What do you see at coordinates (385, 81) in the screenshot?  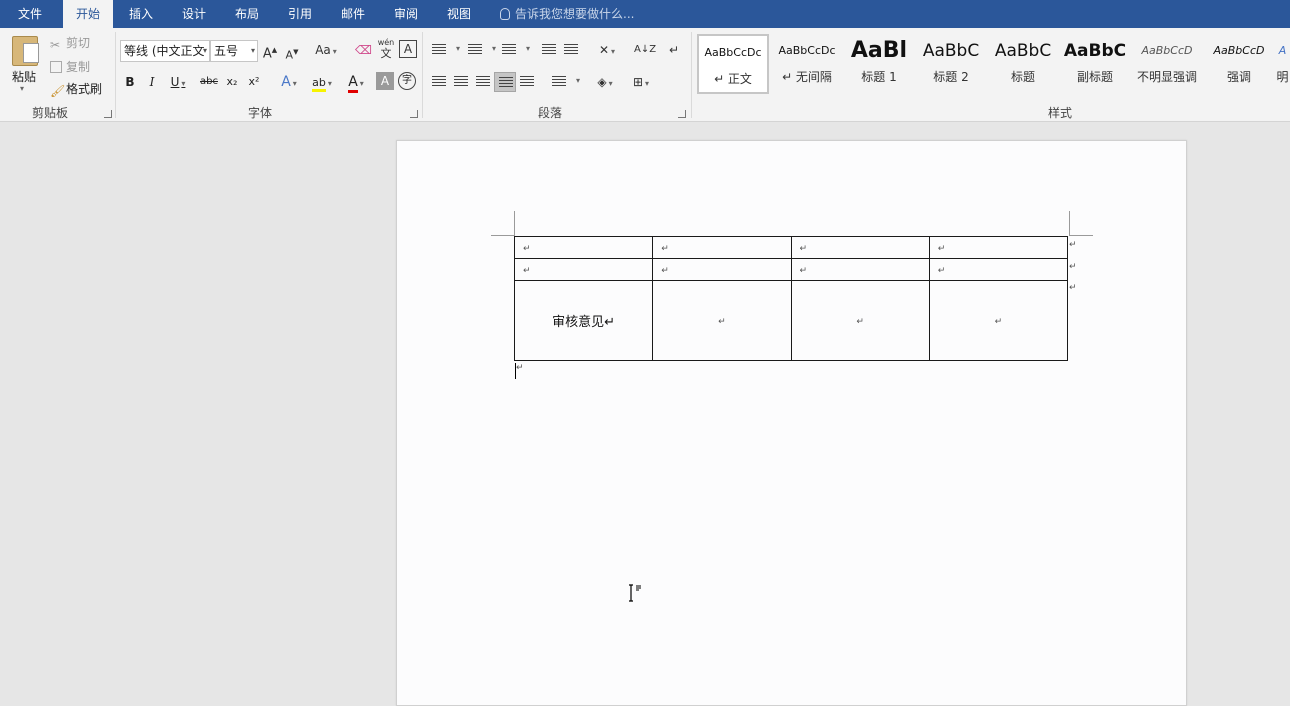 I see `character-shading-button: A` at bounding box center [385, 81].